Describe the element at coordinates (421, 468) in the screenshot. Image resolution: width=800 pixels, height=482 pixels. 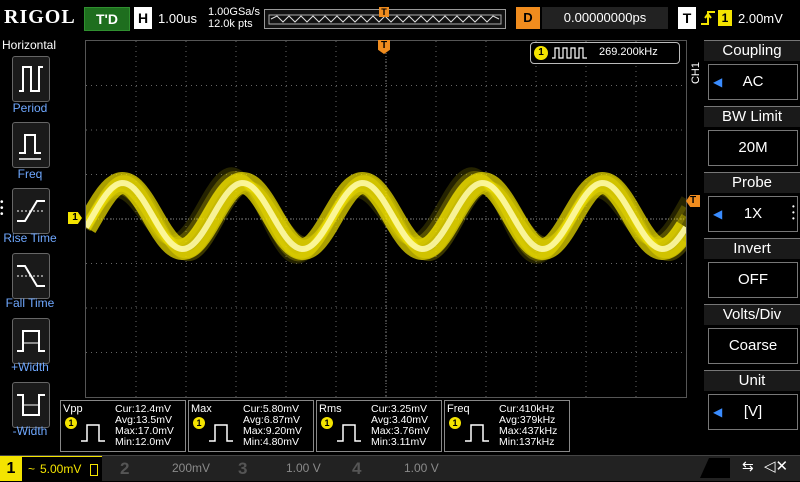
I see `ch4-scale: 1.00 V` at that location.